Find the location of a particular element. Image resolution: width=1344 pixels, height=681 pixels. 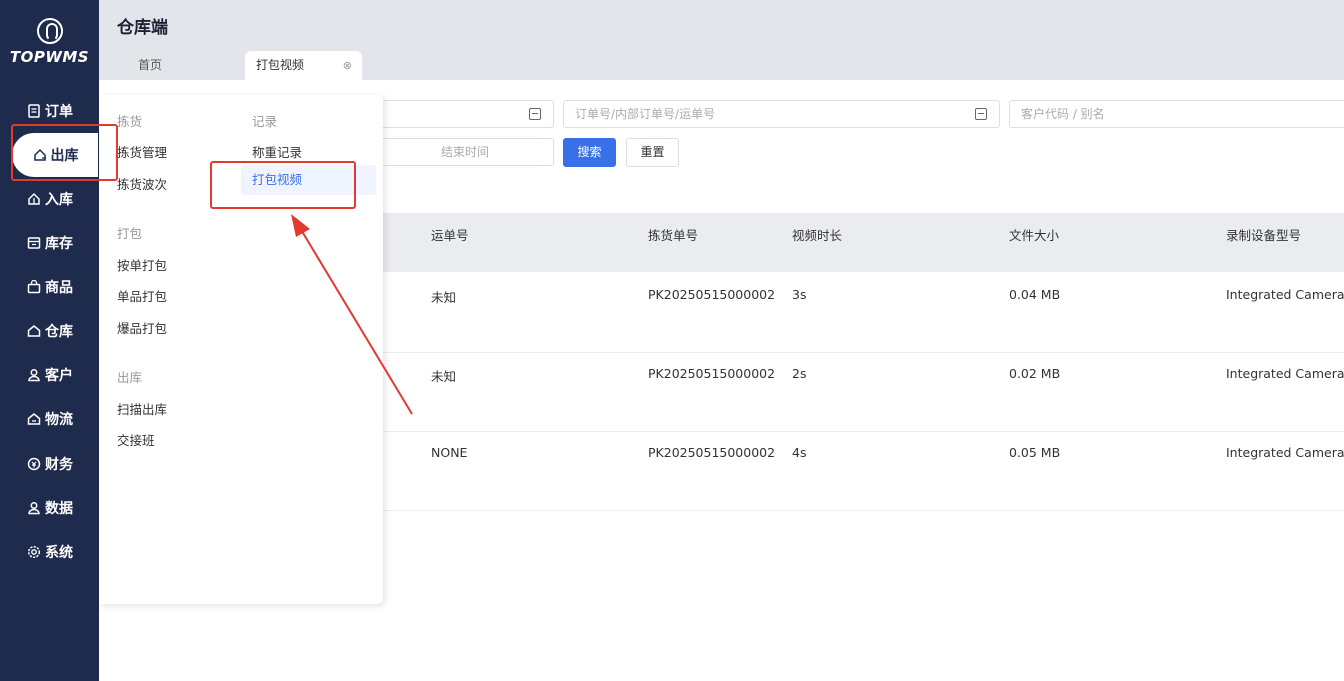

sidebar-item-label: 客户 is located at coordinates (59, 376).